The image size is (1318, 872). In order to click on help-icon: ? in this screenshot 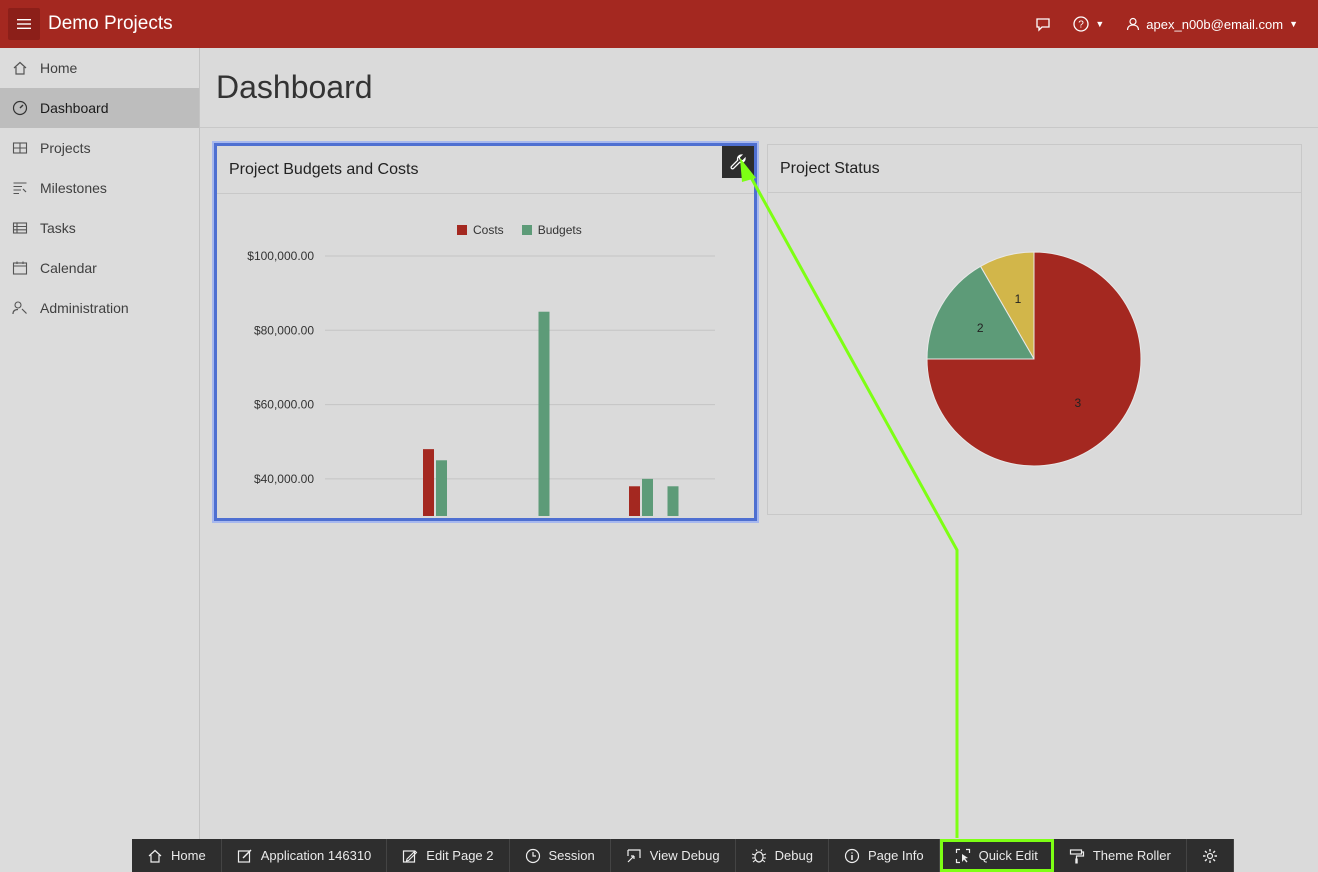, I will do `click(1081, 24)`.